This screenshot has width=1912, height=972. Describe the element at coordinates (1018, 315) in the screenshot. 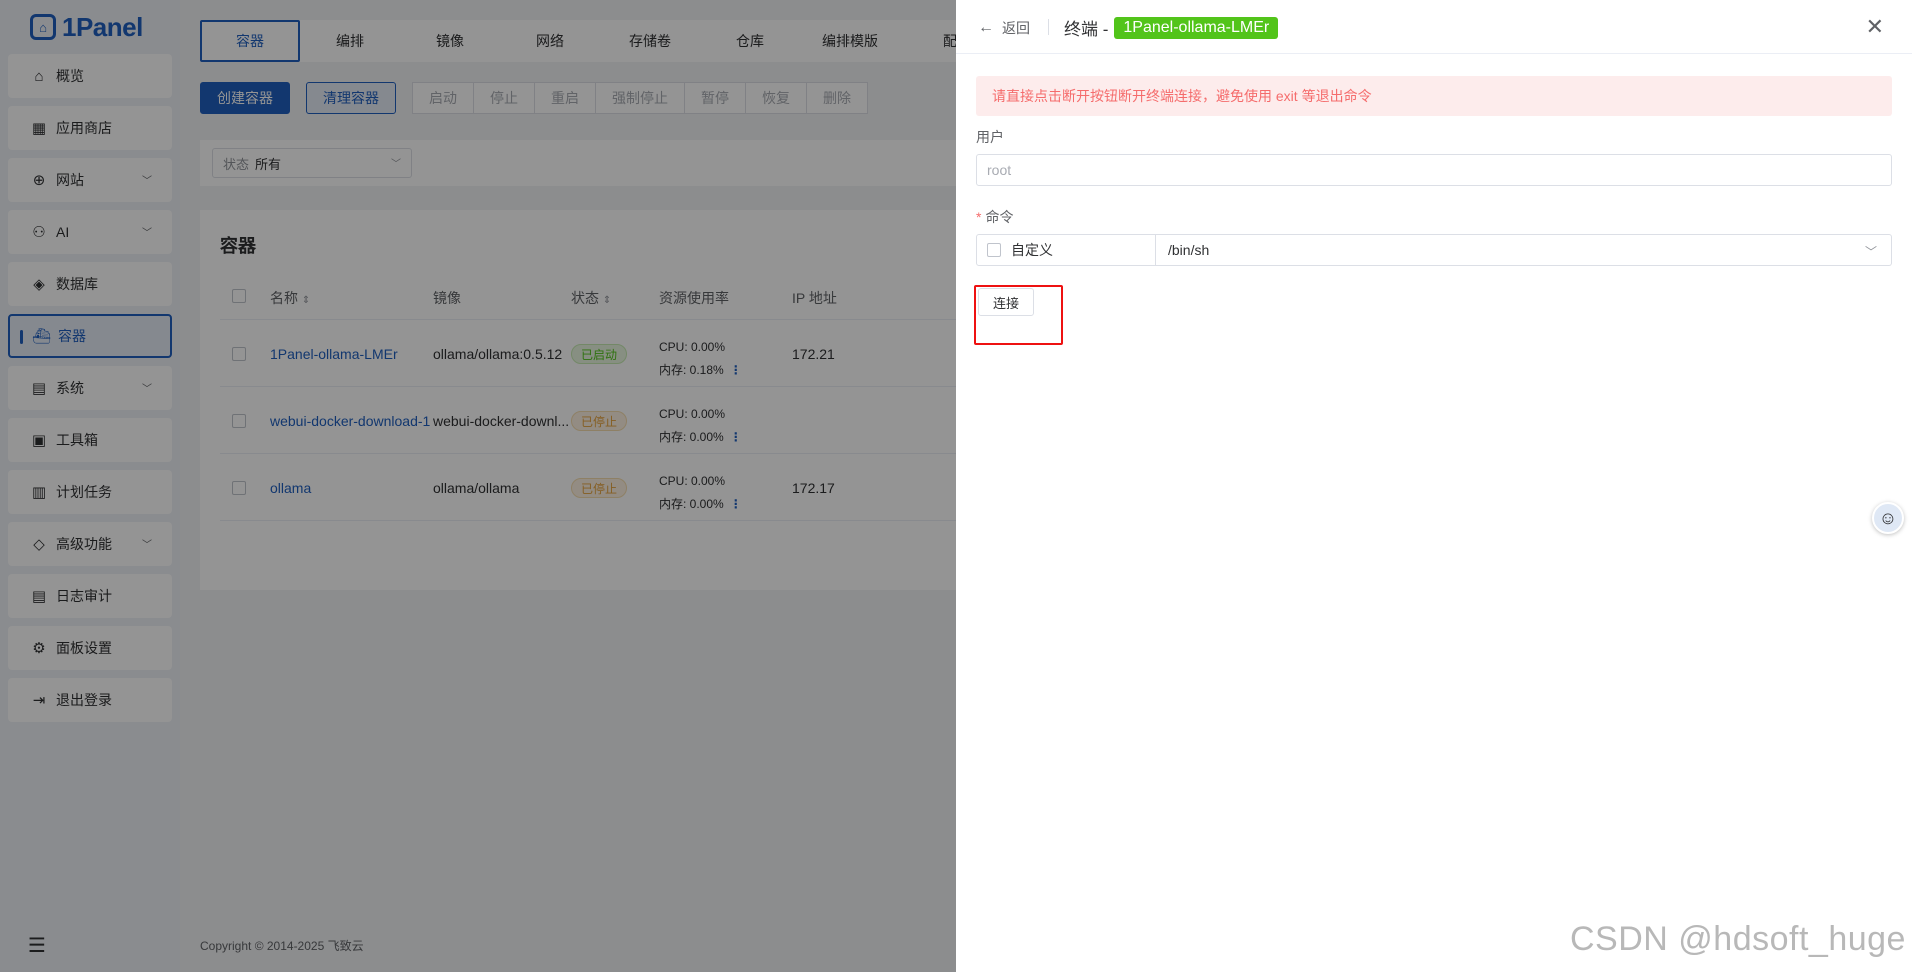

I see `annotation-highlight-box` at that location.